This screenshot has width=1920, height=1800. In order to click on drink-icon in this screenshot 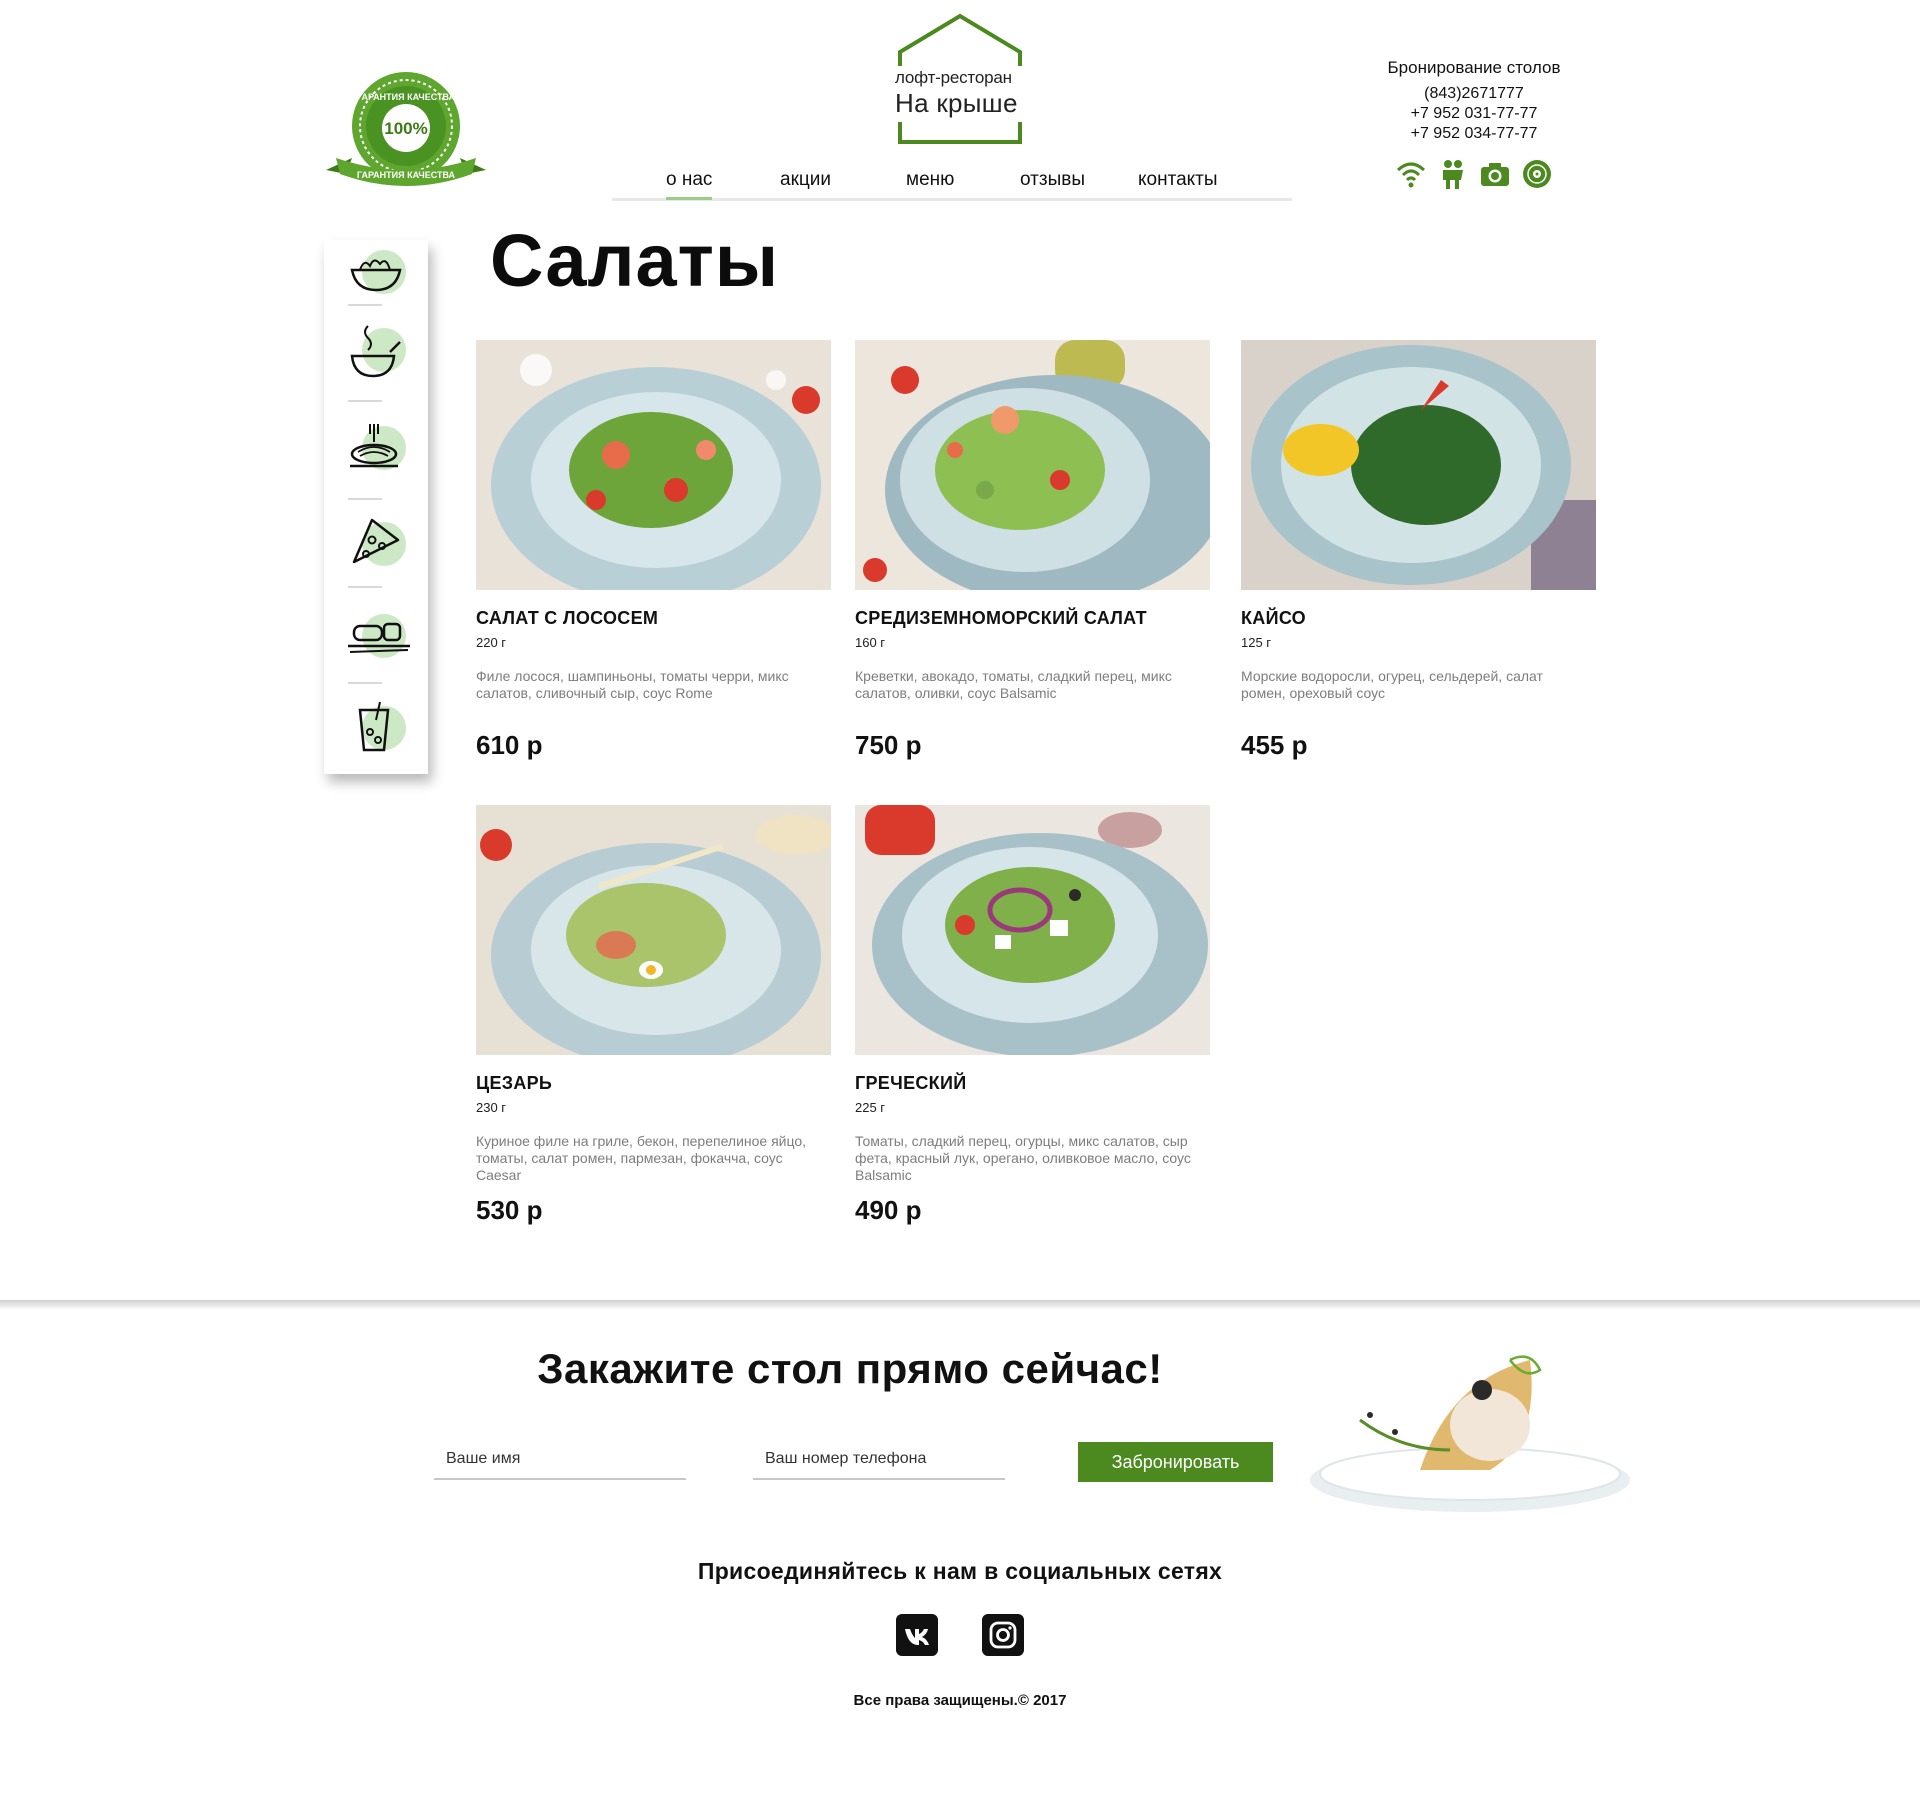, I will do `click(374, 726)`.